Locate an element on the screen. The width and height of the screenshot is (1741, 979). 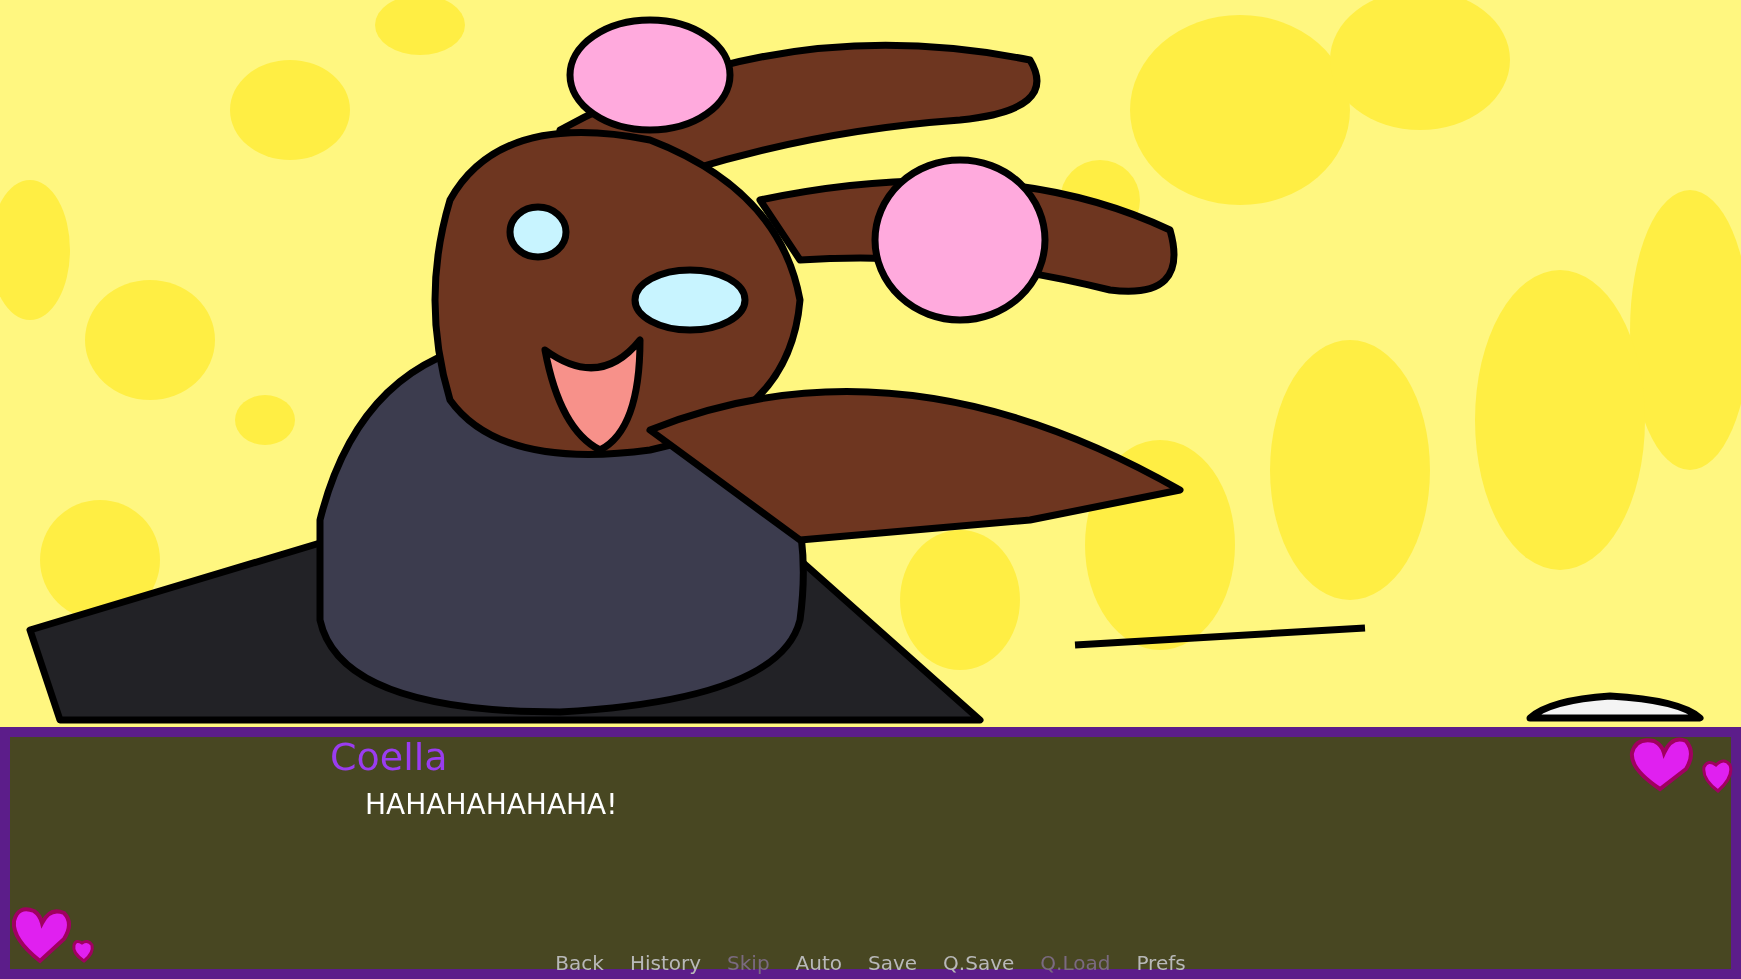
quick-menu-button: Q.Save is located at coordinates (979, 963).